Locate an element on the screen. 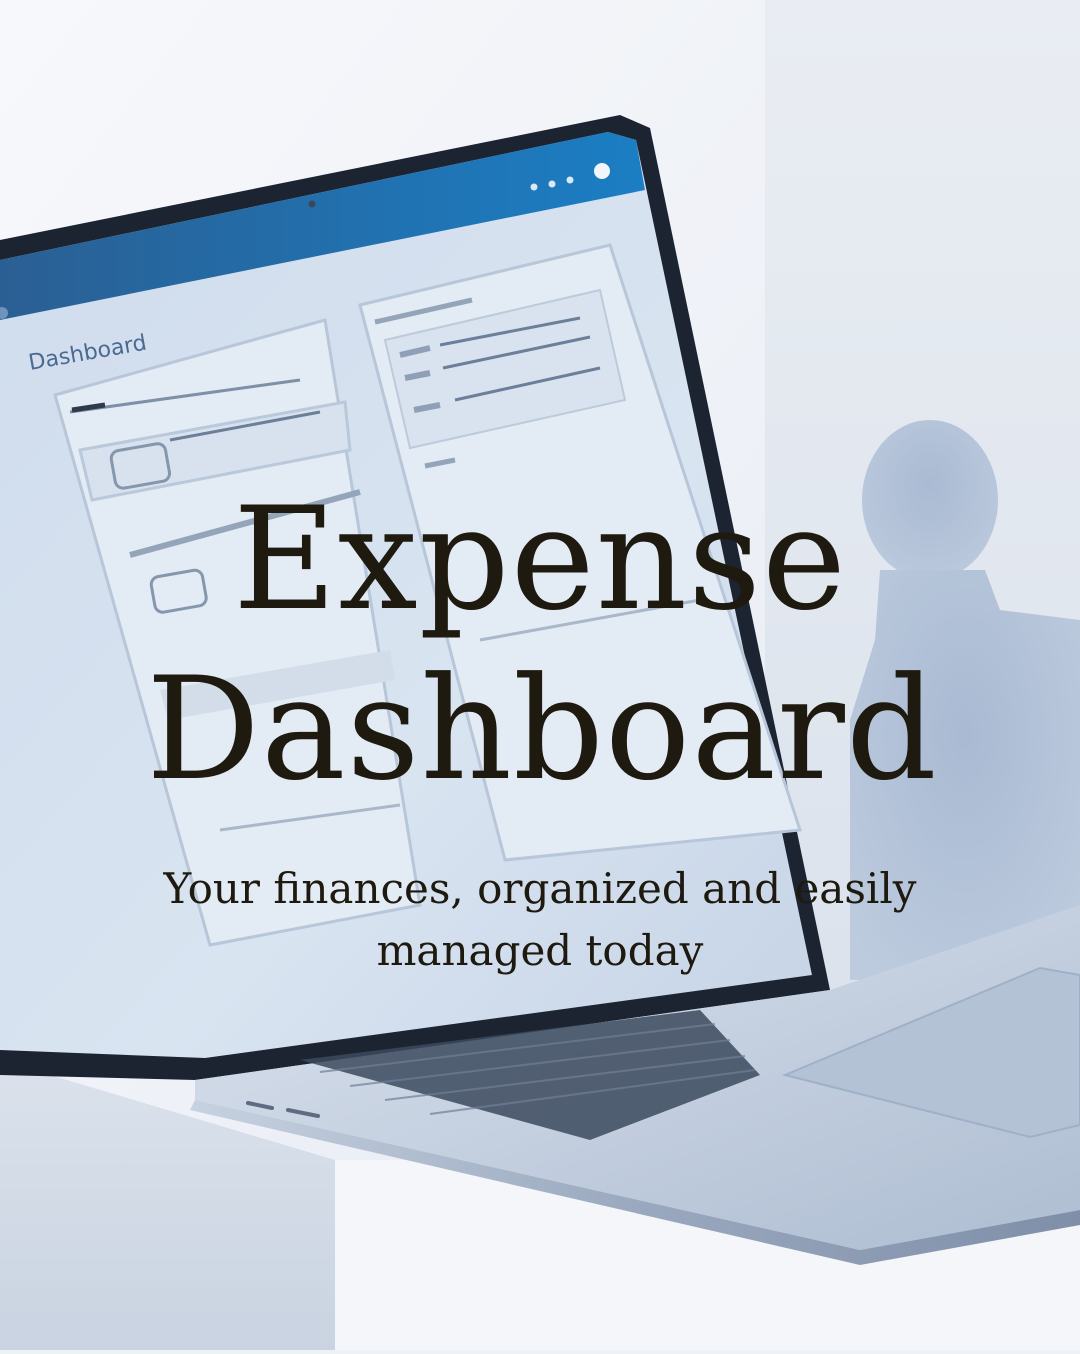 Image resolution: width=1080 pixels, height=1354 pixels. headline-line-1: Expense is located at coordinates (540, 559).